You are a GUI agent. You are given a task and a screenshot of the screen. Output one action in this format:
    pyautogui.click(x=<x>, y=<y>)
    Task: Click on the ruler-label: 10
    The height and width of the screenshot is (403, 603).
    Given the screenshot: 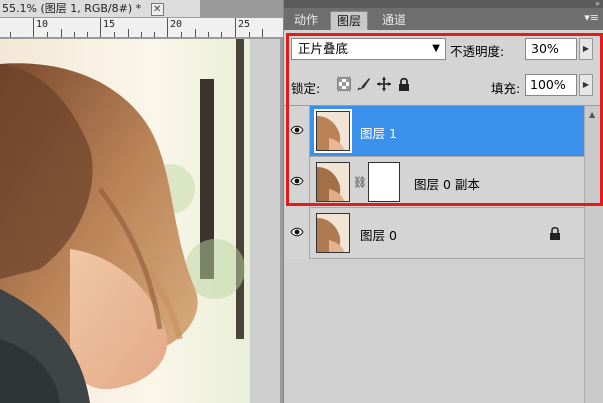 What is the action you would take?
    pyautogui.click(x=42, y=24)
    